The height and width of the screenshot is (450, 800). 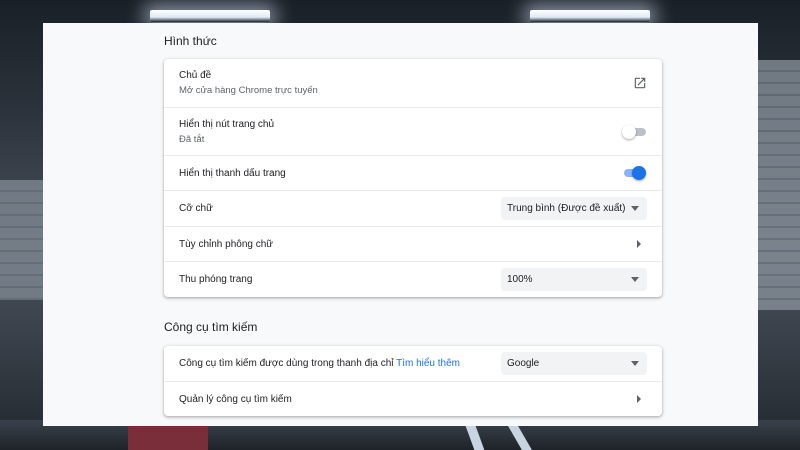 What do you see at coordinates (640, 83) in the screenshot?
I see `external-link-icon` at bounding box center [640, 83].